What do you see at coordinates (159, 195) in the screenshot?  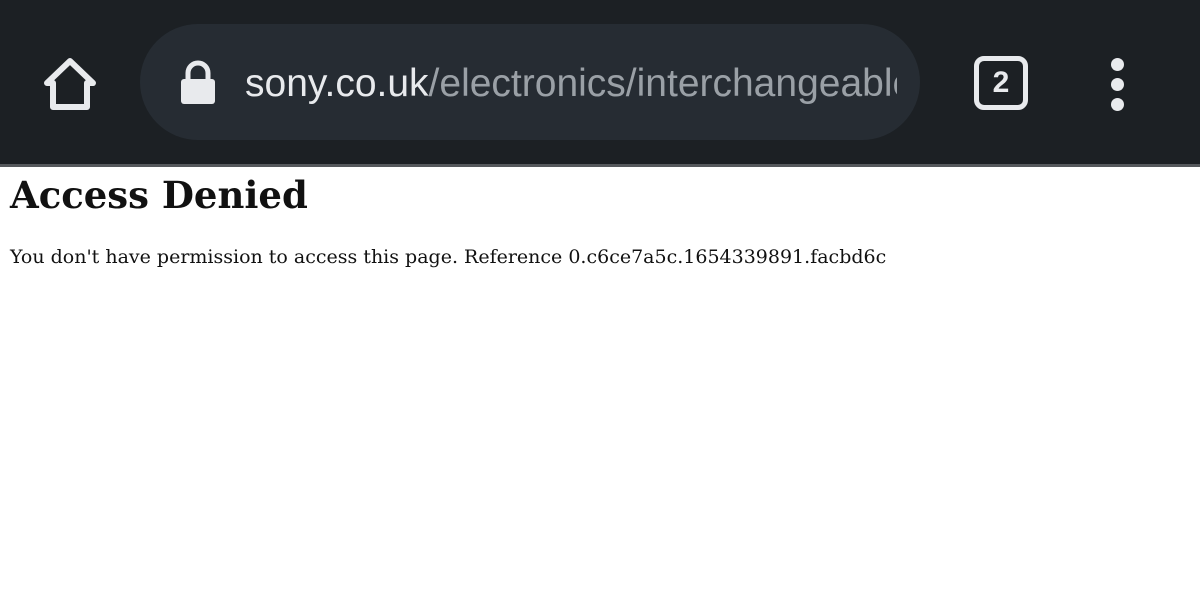 I see `page-title: Access Denied` at bounding box center [159, 195].